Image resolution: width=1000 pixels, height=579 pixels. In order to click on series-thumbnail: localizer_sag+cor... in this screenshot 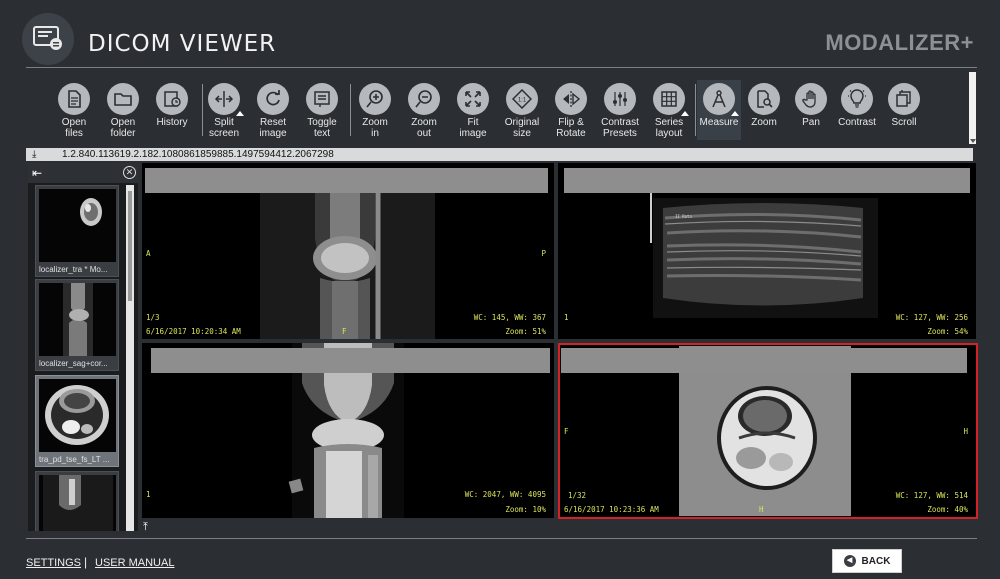, I will do `click(77, 325)`.